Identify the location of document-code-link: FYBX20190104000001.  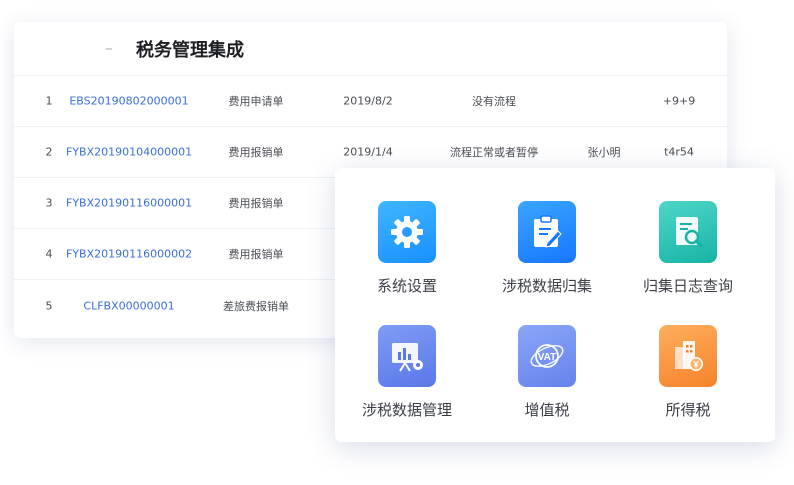
(129, 152).